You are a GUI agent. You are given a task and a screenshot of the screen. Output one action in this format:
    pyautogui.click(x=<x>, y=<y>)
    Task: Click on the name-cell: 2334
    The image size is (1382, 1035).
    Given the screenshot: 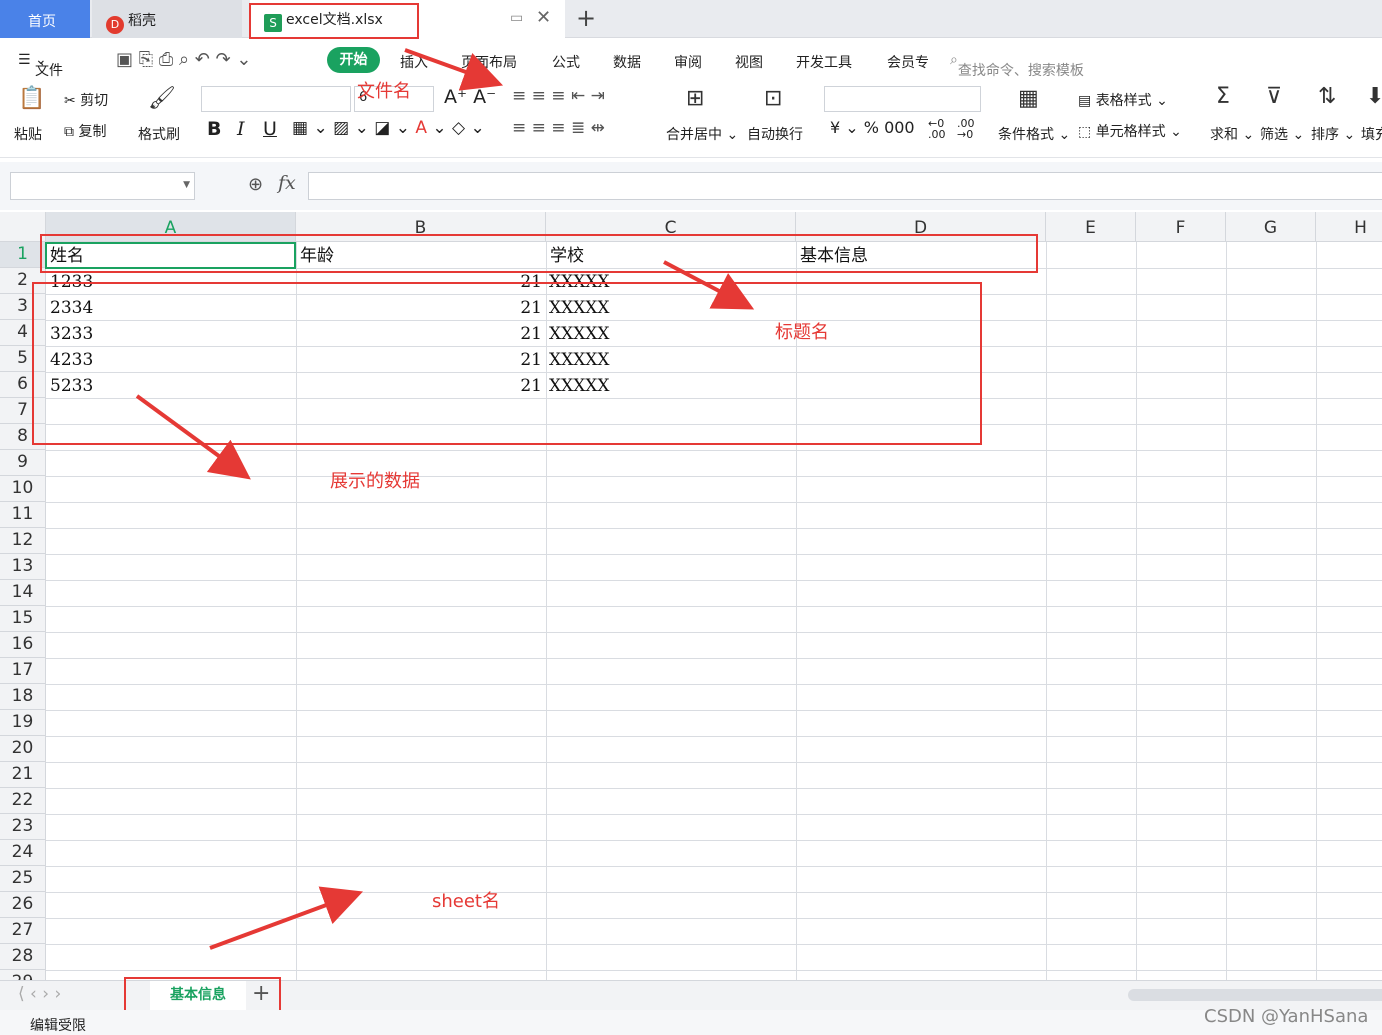 What is the action you would take?
    pyautogui.click(x=71, y=308)
    